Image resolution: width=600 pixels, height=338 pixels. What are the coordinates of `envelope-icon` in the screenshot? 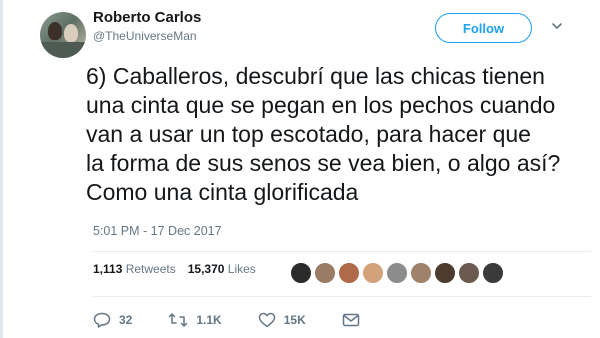 It's located at (350, 320).